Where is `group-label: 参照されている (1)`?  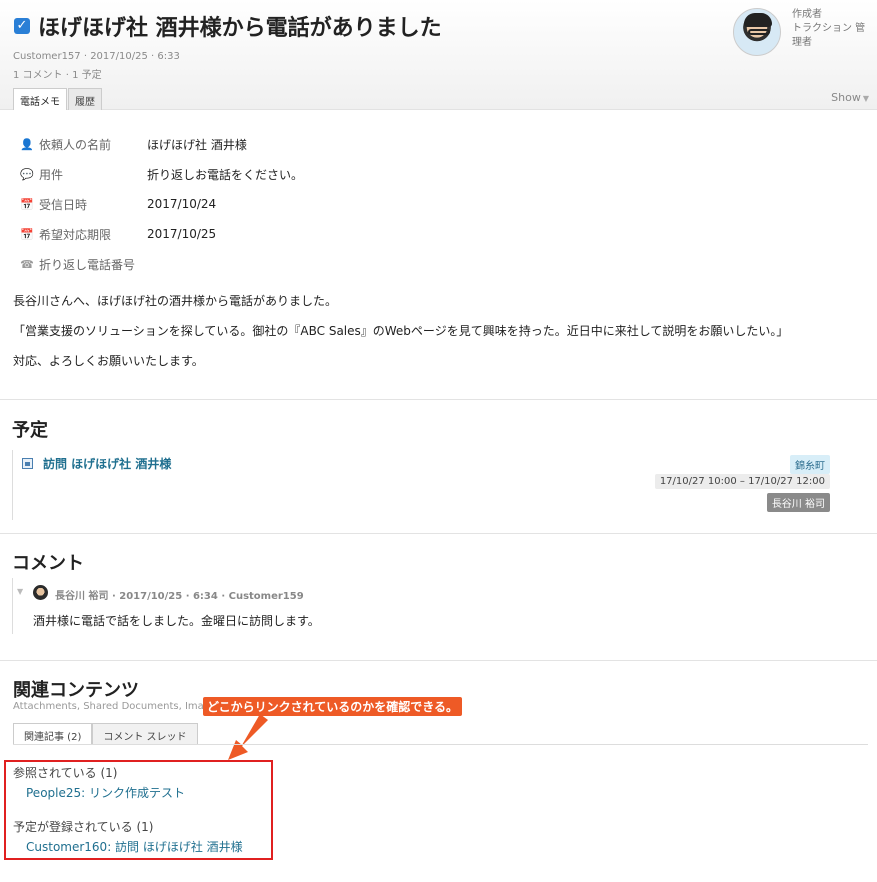
group-label: 参照されている (1) is located at coordinates (65, 773).